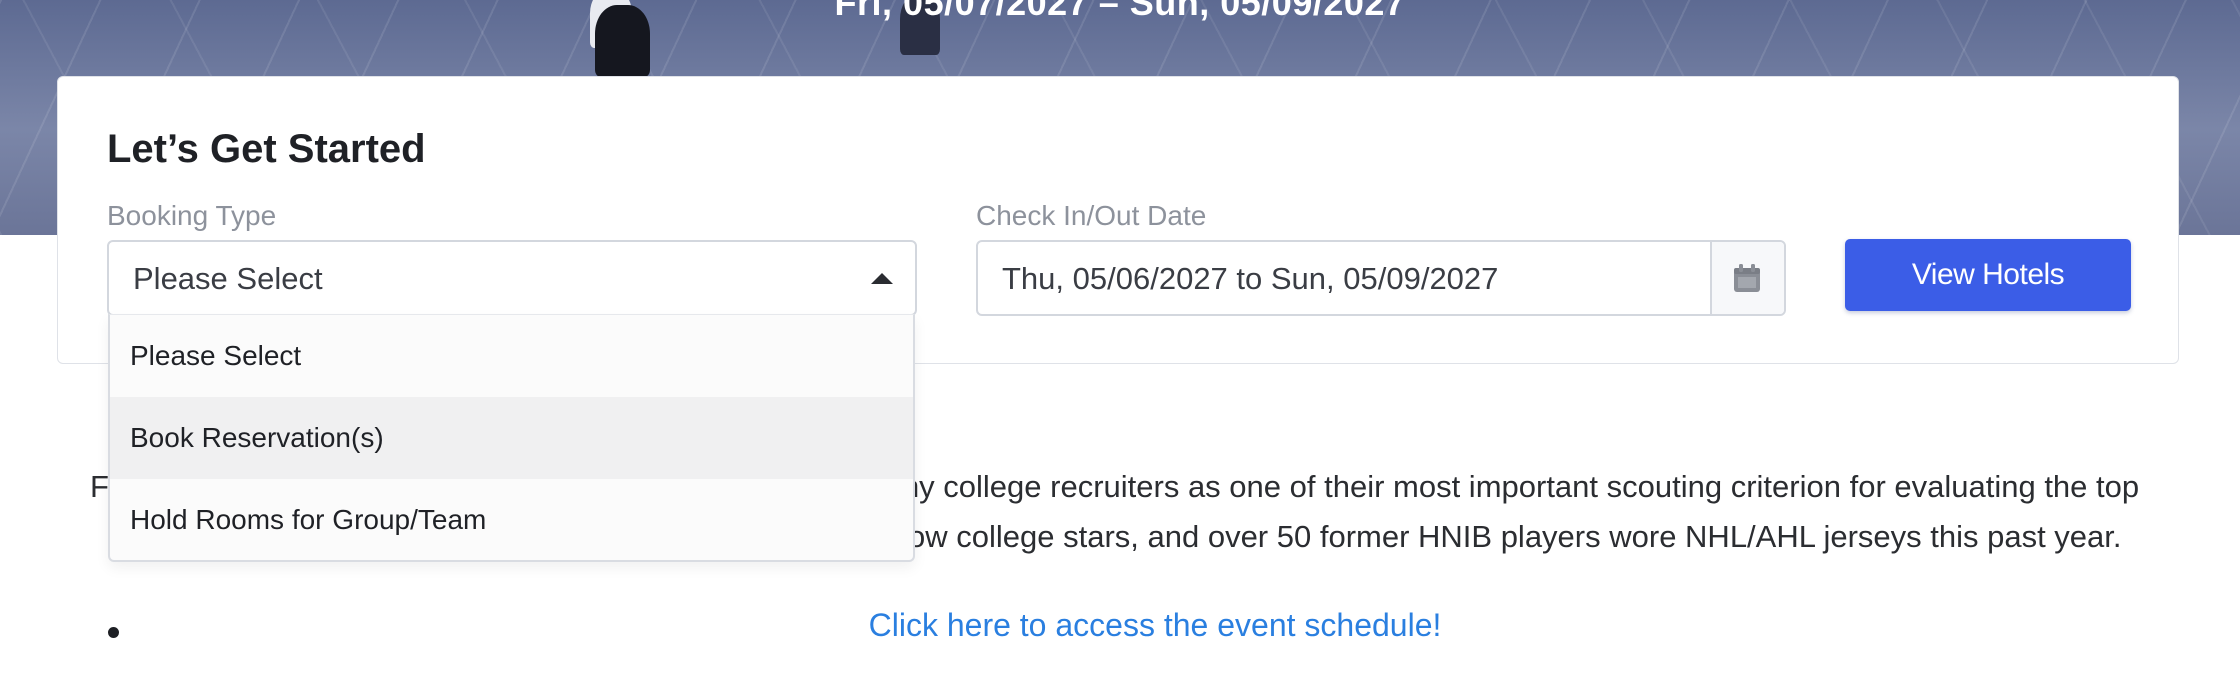 The image size is (2240, 698). I want to click on booking-type-selected-value: Please Select, so click(228, 278).